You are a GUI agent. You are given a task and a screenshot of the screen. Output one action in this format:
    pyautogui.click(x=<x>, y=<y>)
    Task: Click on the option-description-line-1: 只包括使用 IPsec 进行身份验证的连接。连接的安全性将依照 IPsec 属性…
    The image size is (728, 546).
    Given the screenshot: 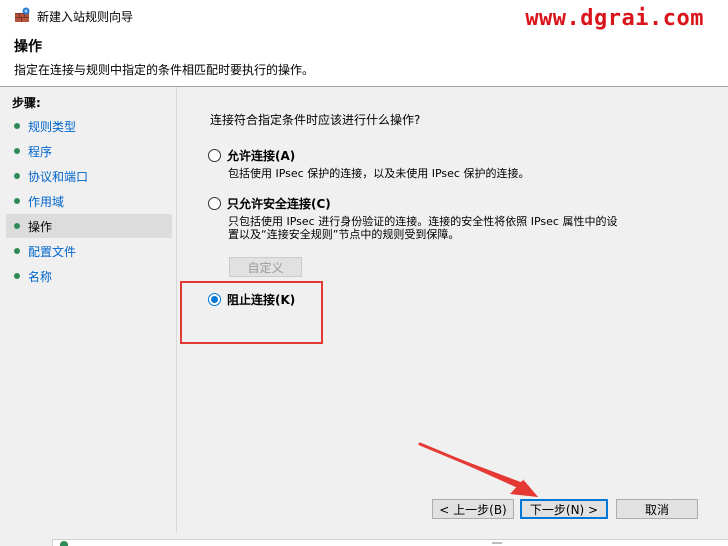 What is the action you would take?
    pyautogui.click(x=423, y=221)
    